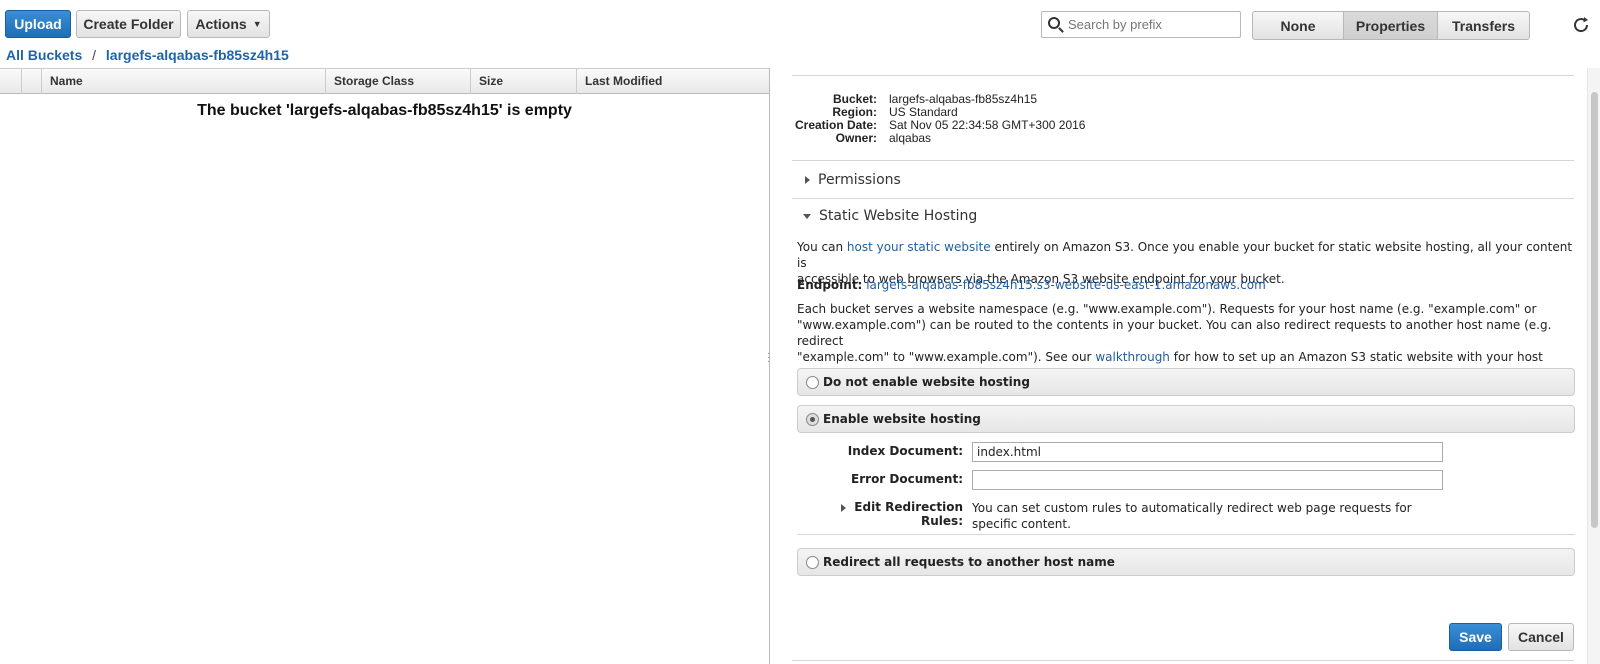 Image resolution: width=1600 pixels, height=664 pixels. What do you see at coordinates (184, 81) in the screenshot?
I see `column-header-name: Name` at bounding box center [184, 81].